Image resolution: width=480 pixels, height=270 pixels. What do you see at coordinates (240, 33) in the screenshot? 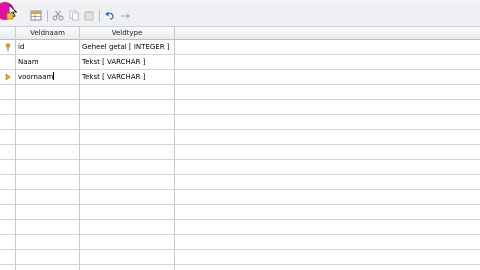
I see `grid-header: Veldnaam Veldtype` at bounding box center [240, 33].